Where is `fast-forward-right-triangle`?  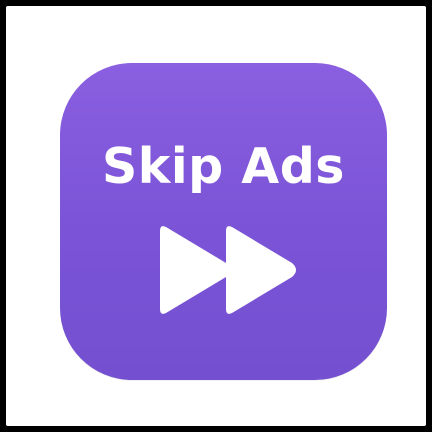
fast-forward-right-triangle is located at coordinates (261, 270).